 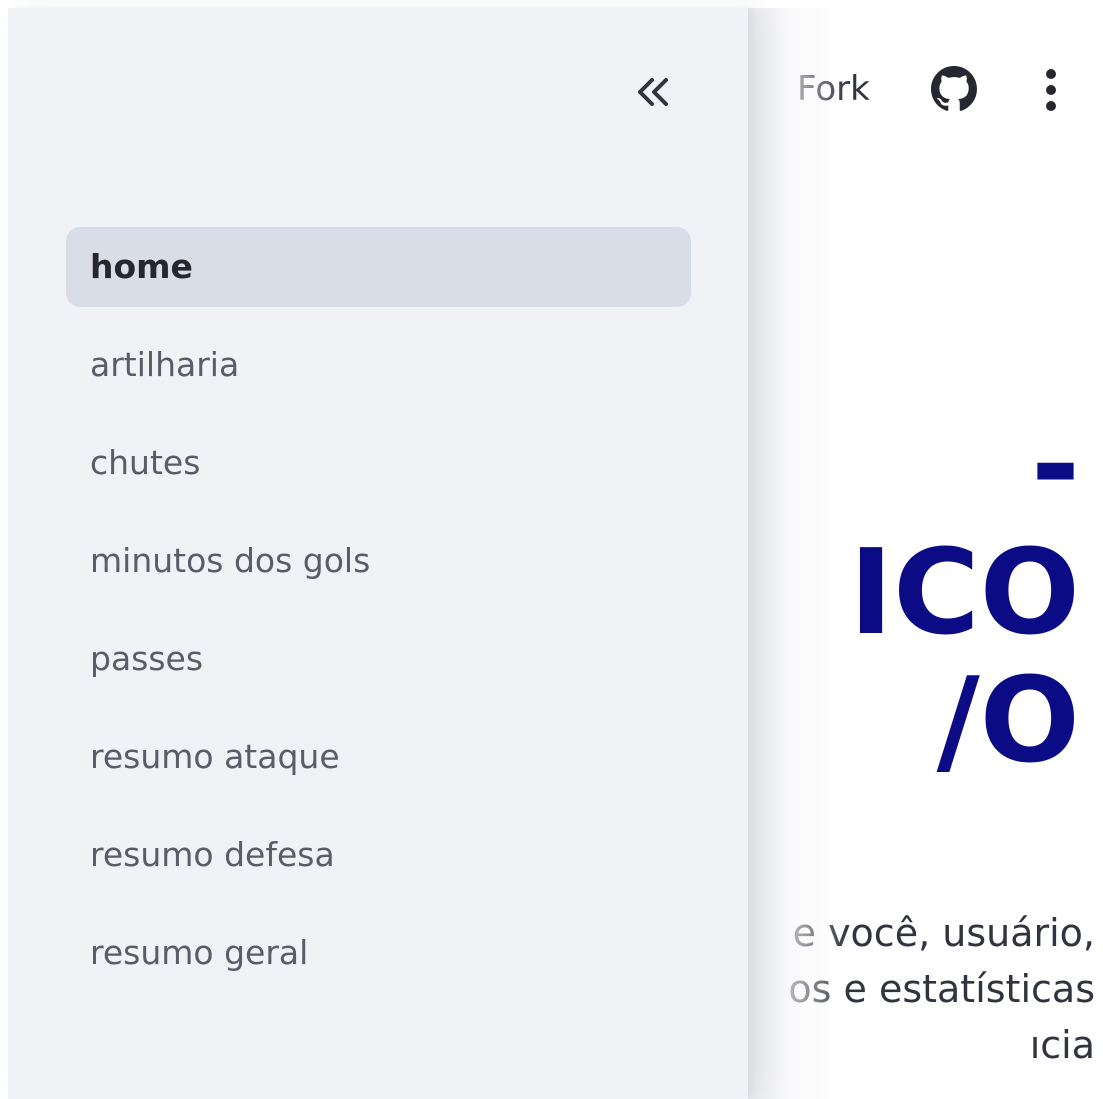 I want to click on sidebar-item-minutos-dos-gols: minutos dos gols, so click(x=378, y=561).